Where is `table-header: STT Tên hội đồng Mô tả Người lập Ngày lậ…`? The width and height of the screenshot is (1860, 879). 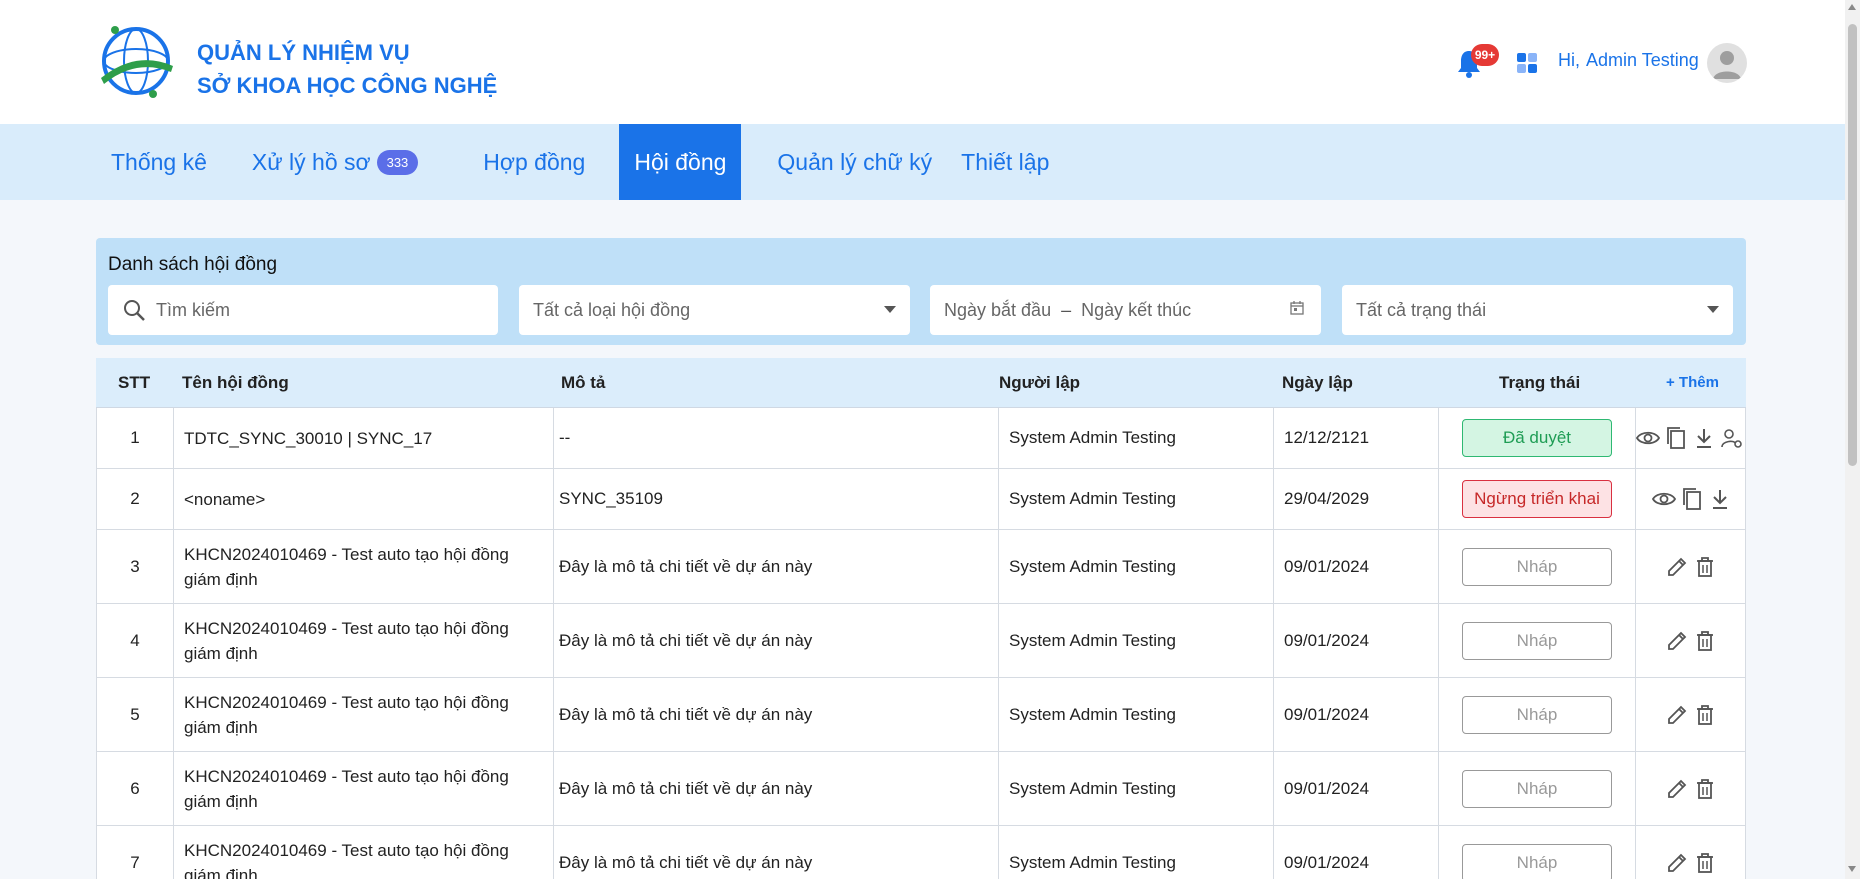
table-header: STT Tên hội đồng Mô tả Người lập Ngày lậ… is located at coordinates (921, 383).